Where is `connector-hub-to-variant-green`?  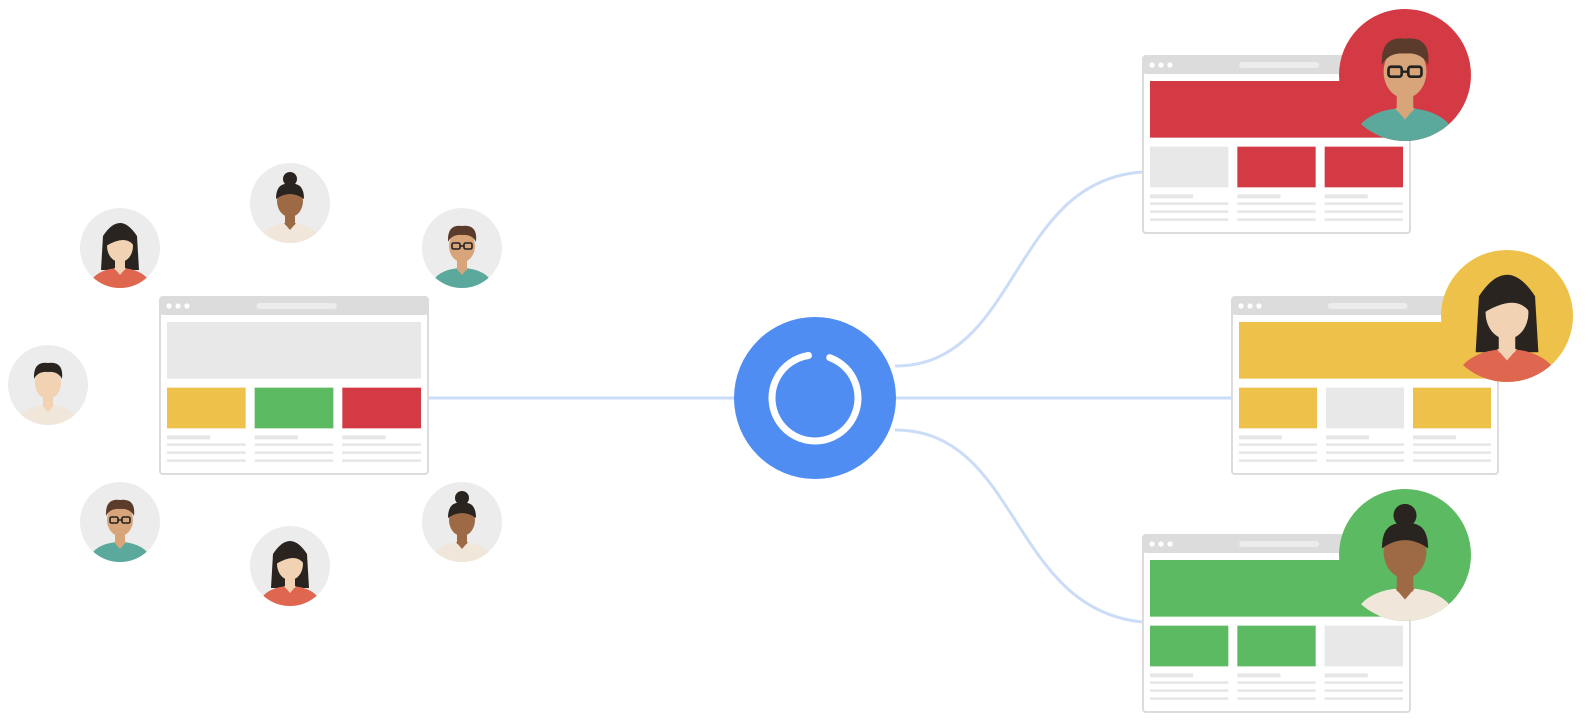 connector-hub-to-variant-green is located at coordinates (1019, 526).